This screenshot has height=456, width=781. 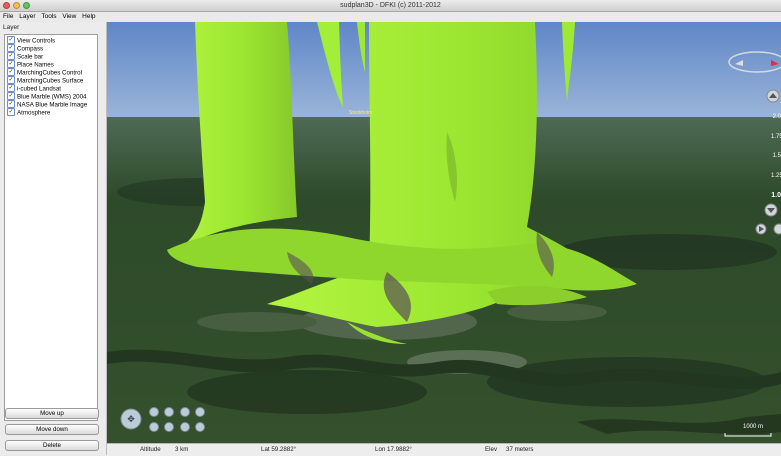 What do you see at coordinates (390, 16) in the screenshot?
I see `menu-bar: File Layer Tools View Help` at bounding box center [390, 16].